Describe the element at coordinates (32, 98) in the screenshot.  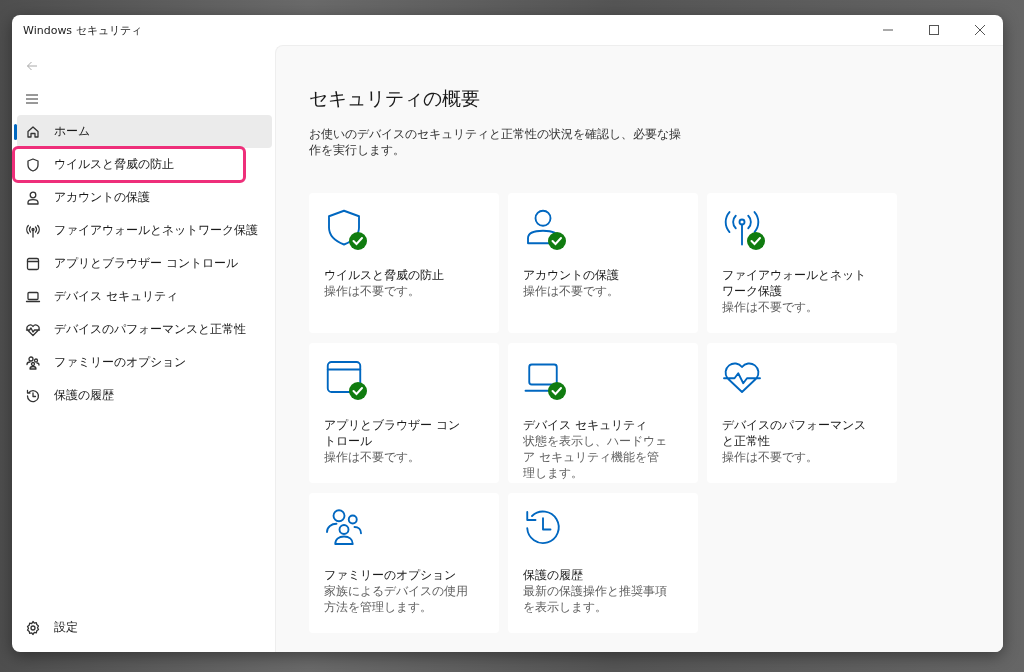
I see `menu-icon` at that location.